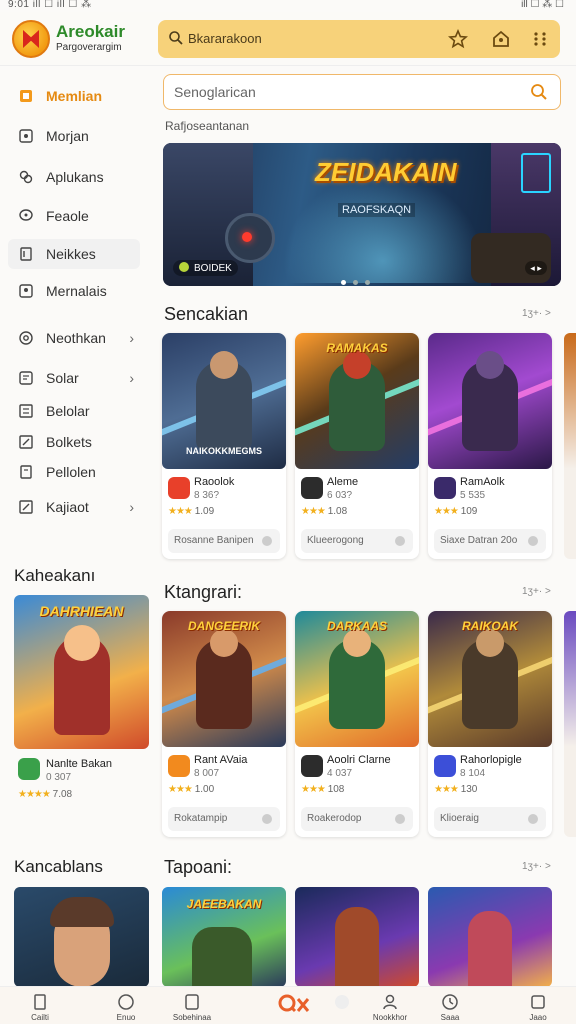 This screenshot has width=576, height=1024. What do you see at coordinates (126, 1017) in the screenshot?
I see `nav-tab-label: Enuo` at bounding box center [126, 1017].